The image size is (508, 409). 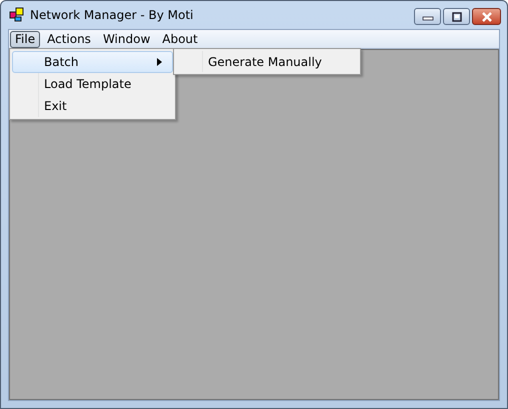 I want to click on window-title: Network Manager - By Moti, so click(x=112, y=15).